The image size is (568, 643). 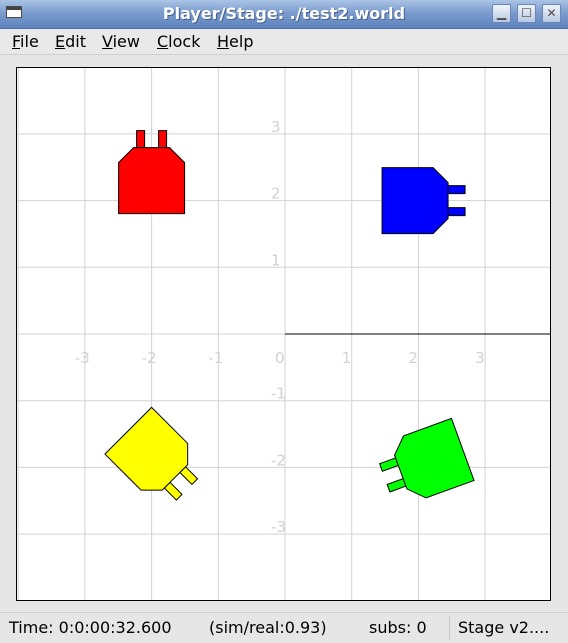 What do you see at coordinates (526, 13) in the screenshot?
I see `maximize-button: ☐` at bounding box center [526, 13].